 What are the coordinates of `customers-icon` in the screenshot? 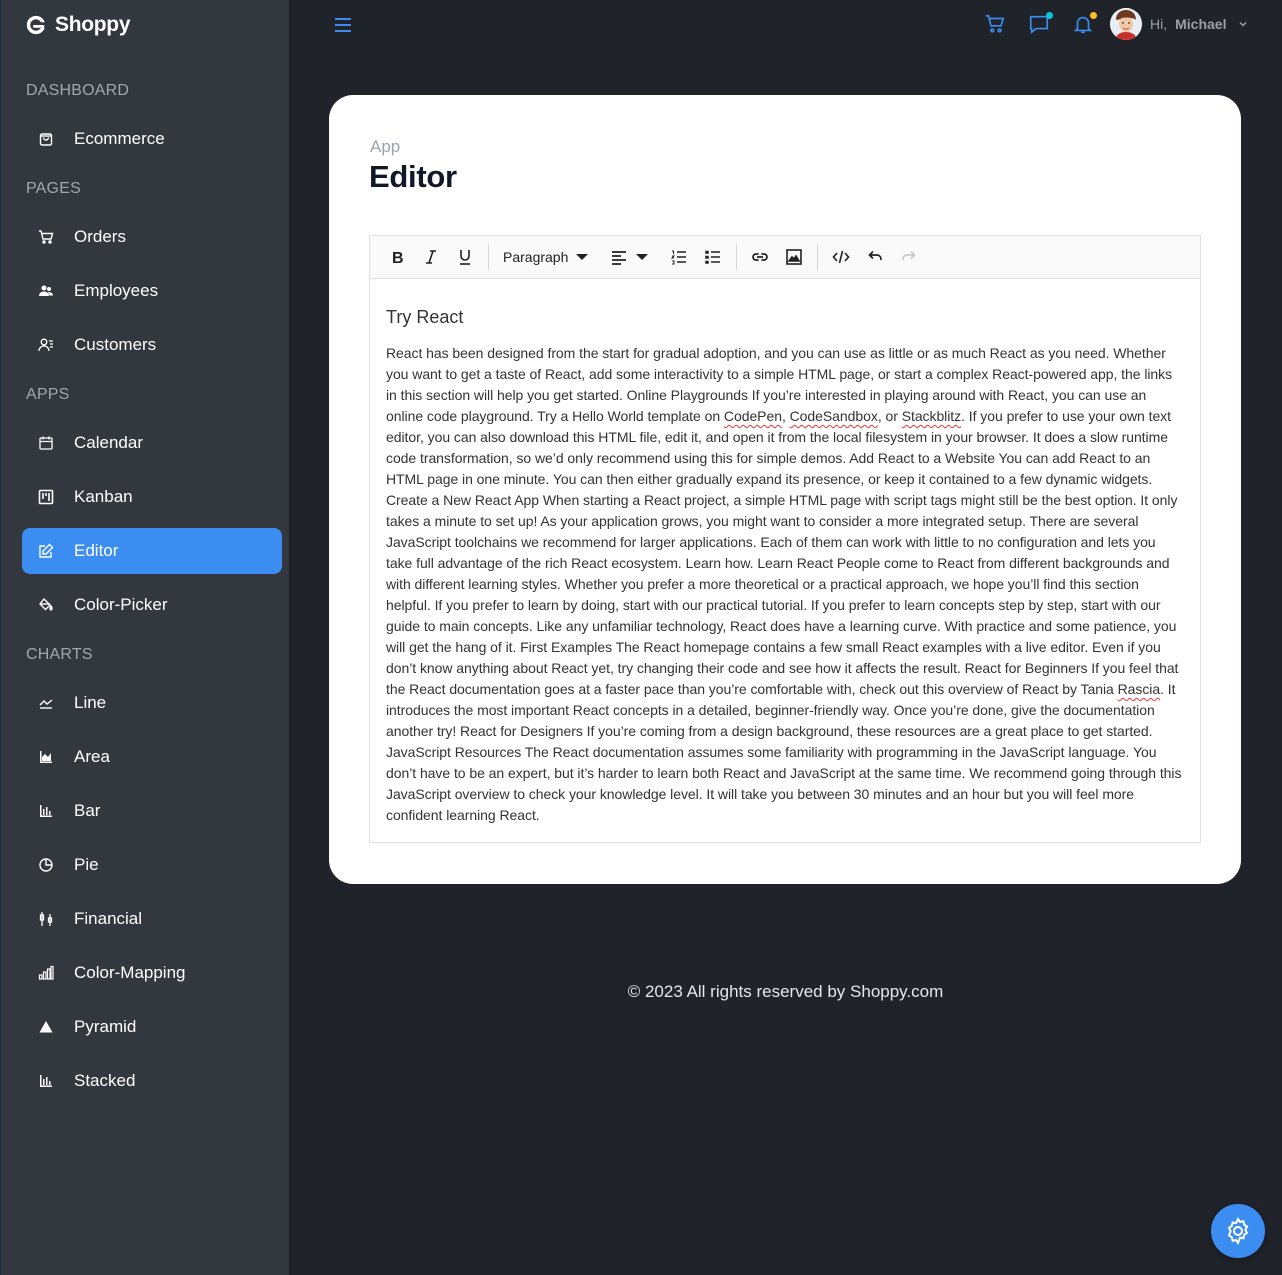 It's located at (46, 345).